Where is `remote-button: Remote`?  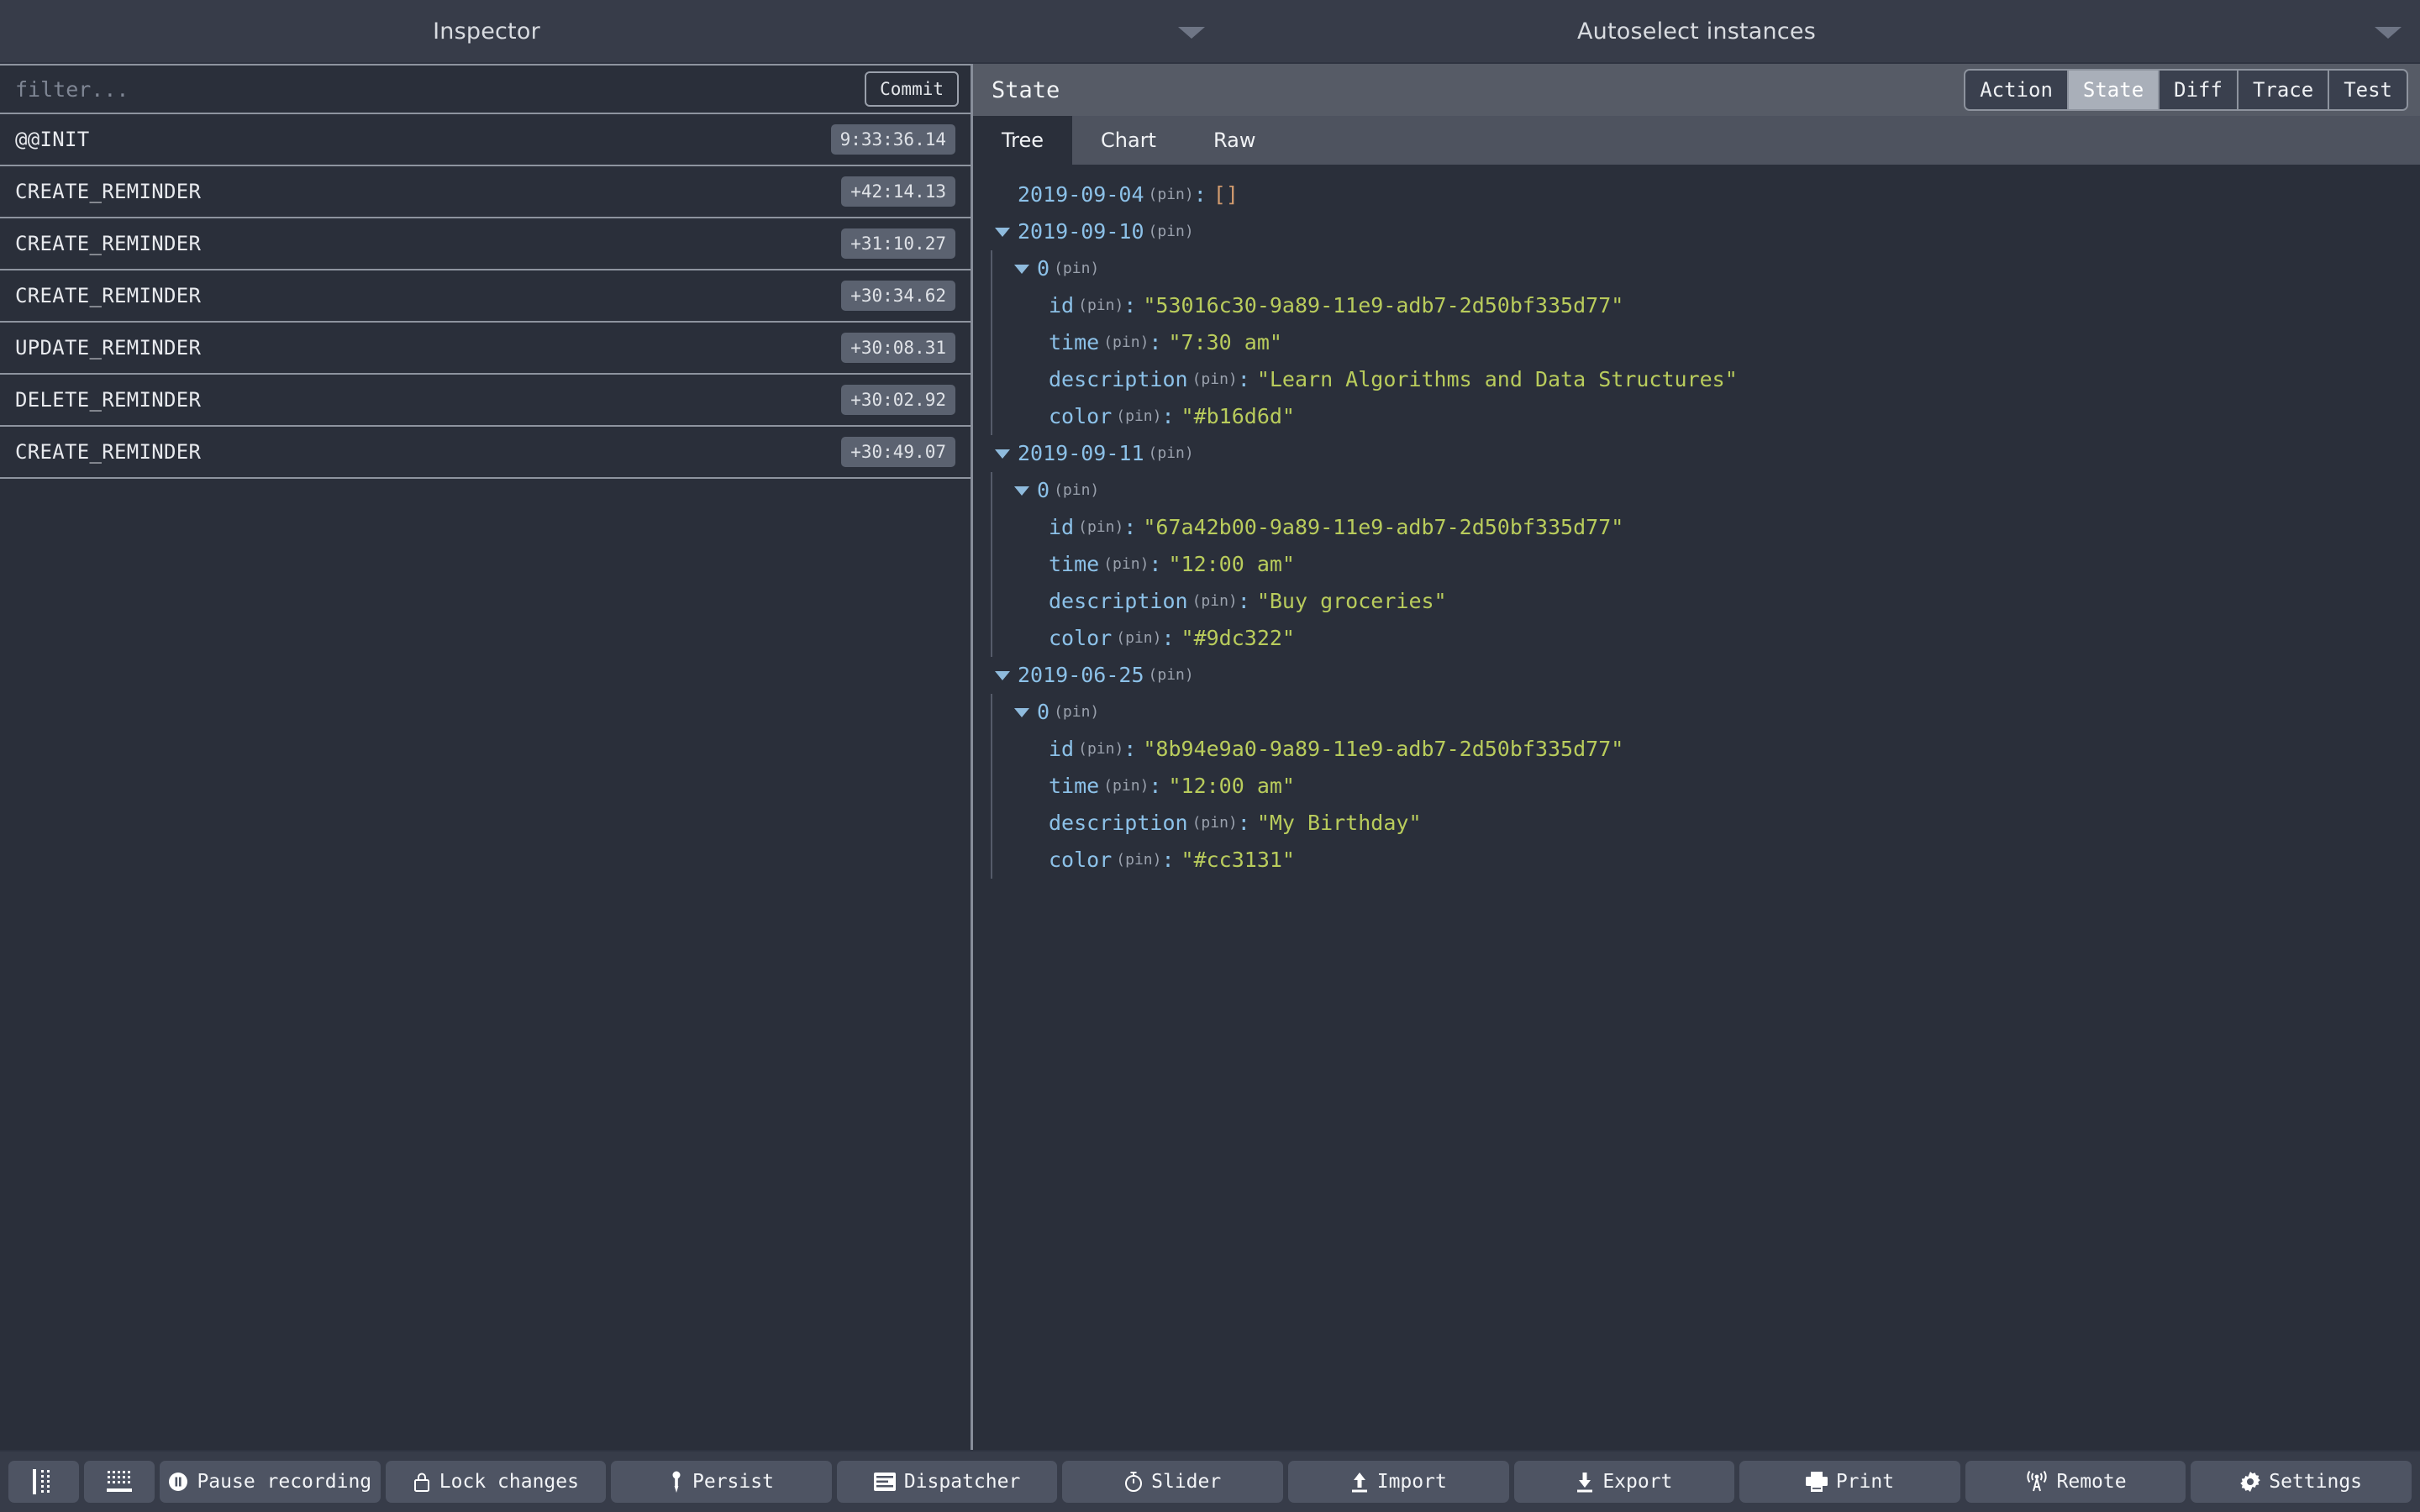 remote-button: Remote is located at coordinates (2075, 1482).